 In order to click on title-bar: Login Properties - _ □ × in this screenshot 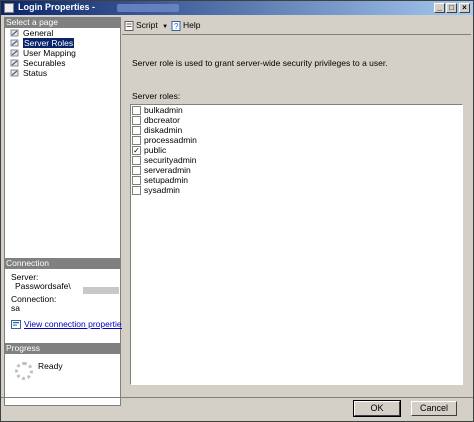, I will do `click(237, 8)`.